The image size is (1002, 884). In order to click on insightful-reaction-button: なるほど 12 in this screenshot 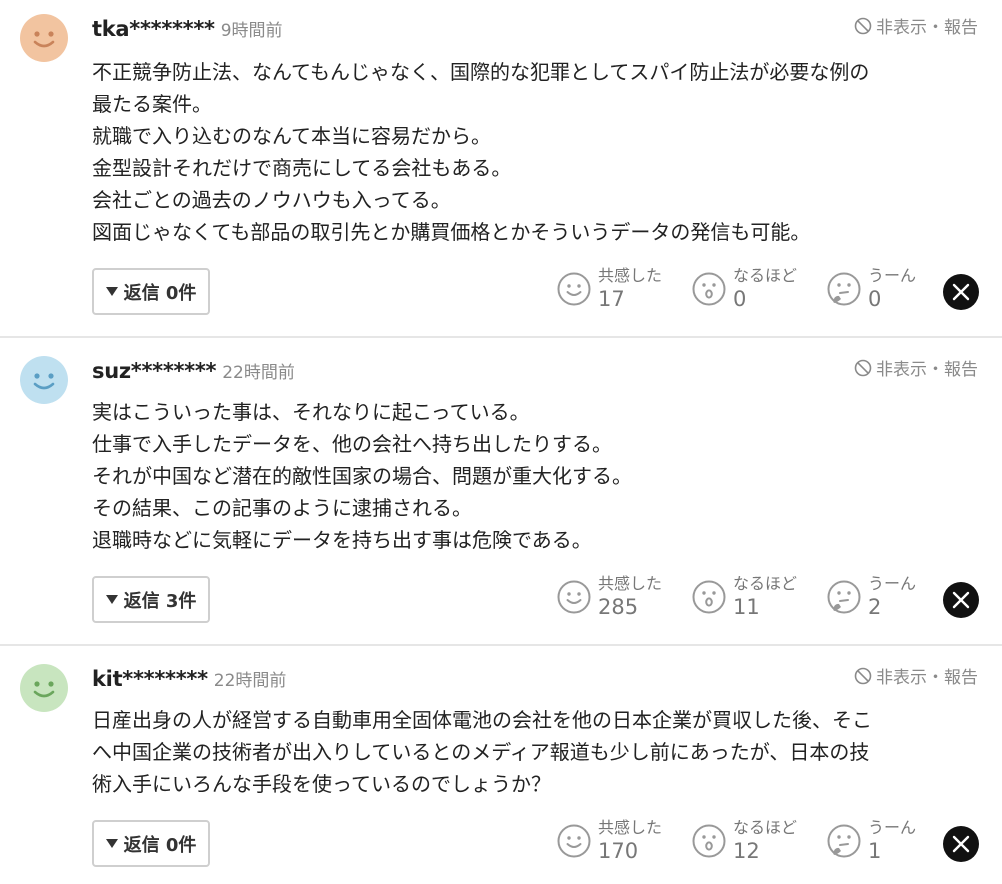, I will do `click(758, 841)`.